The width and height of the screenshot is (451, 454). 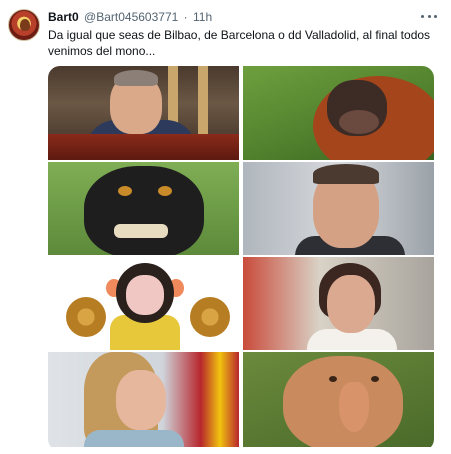 What do you see at coordinates (338, 113) in the screenshot?
I see `photo-orangutan` at bounding box center [338, 113].